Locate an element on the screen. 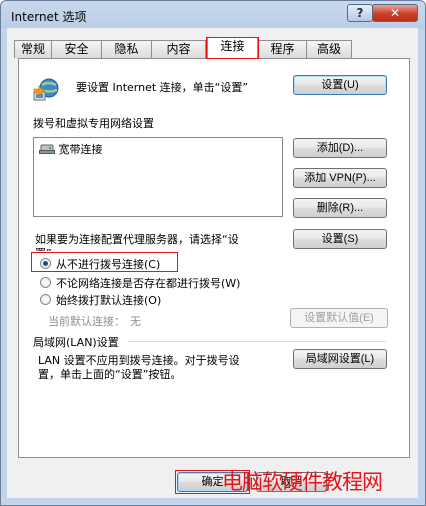  tab-general: 常规 is located at coordinates (33, 49).